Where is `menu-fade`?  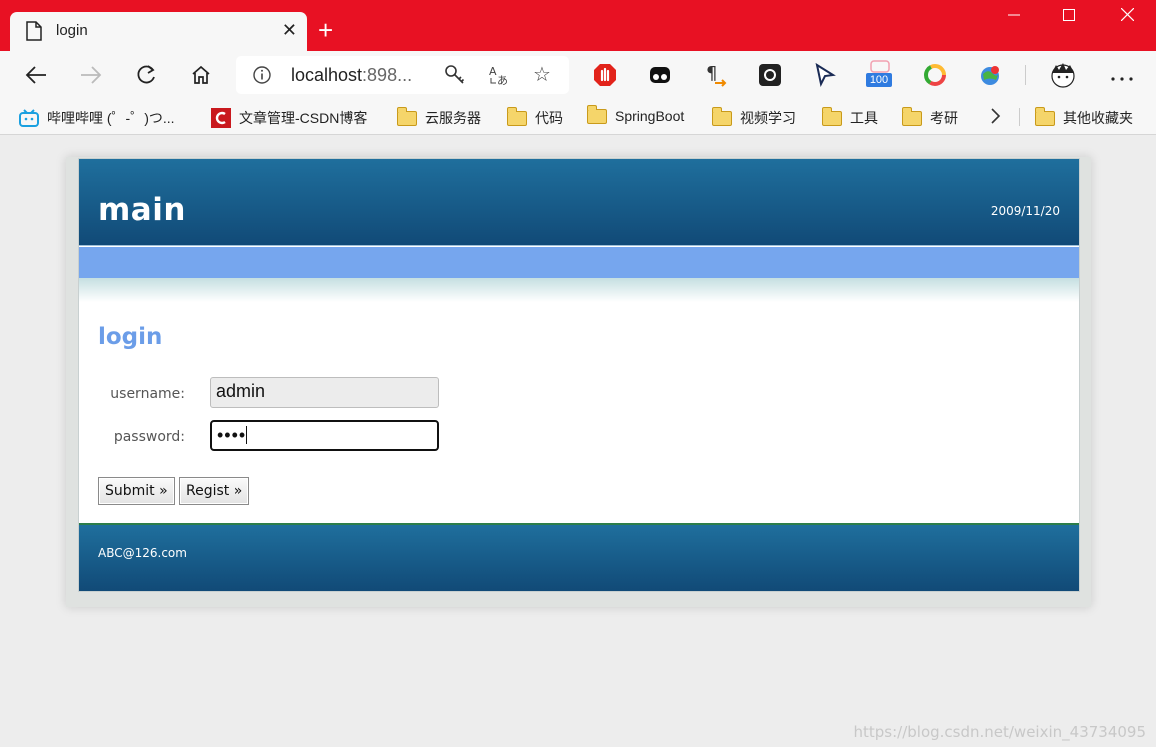 menu-fade is located at coordinates (579, 290).